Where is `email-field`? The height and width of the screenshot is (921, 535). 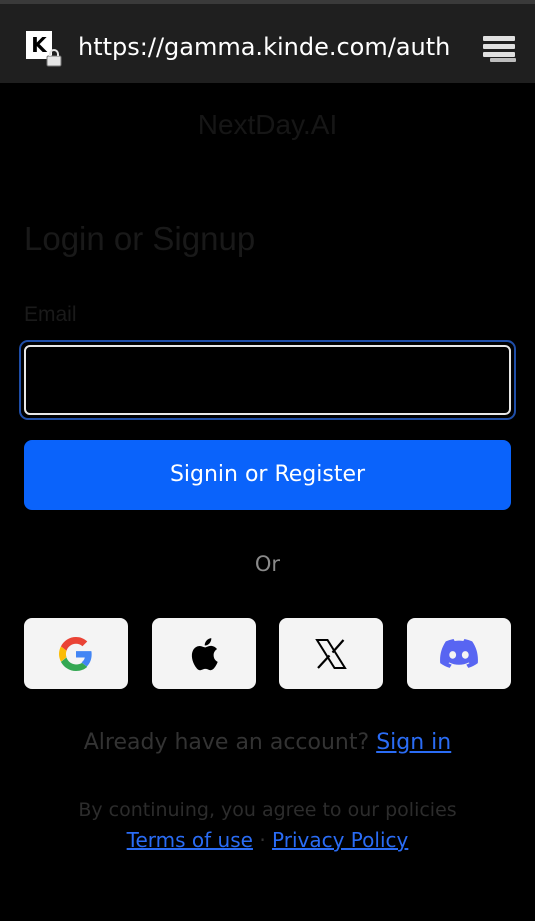 email-field is located at coordinates (267, 380).